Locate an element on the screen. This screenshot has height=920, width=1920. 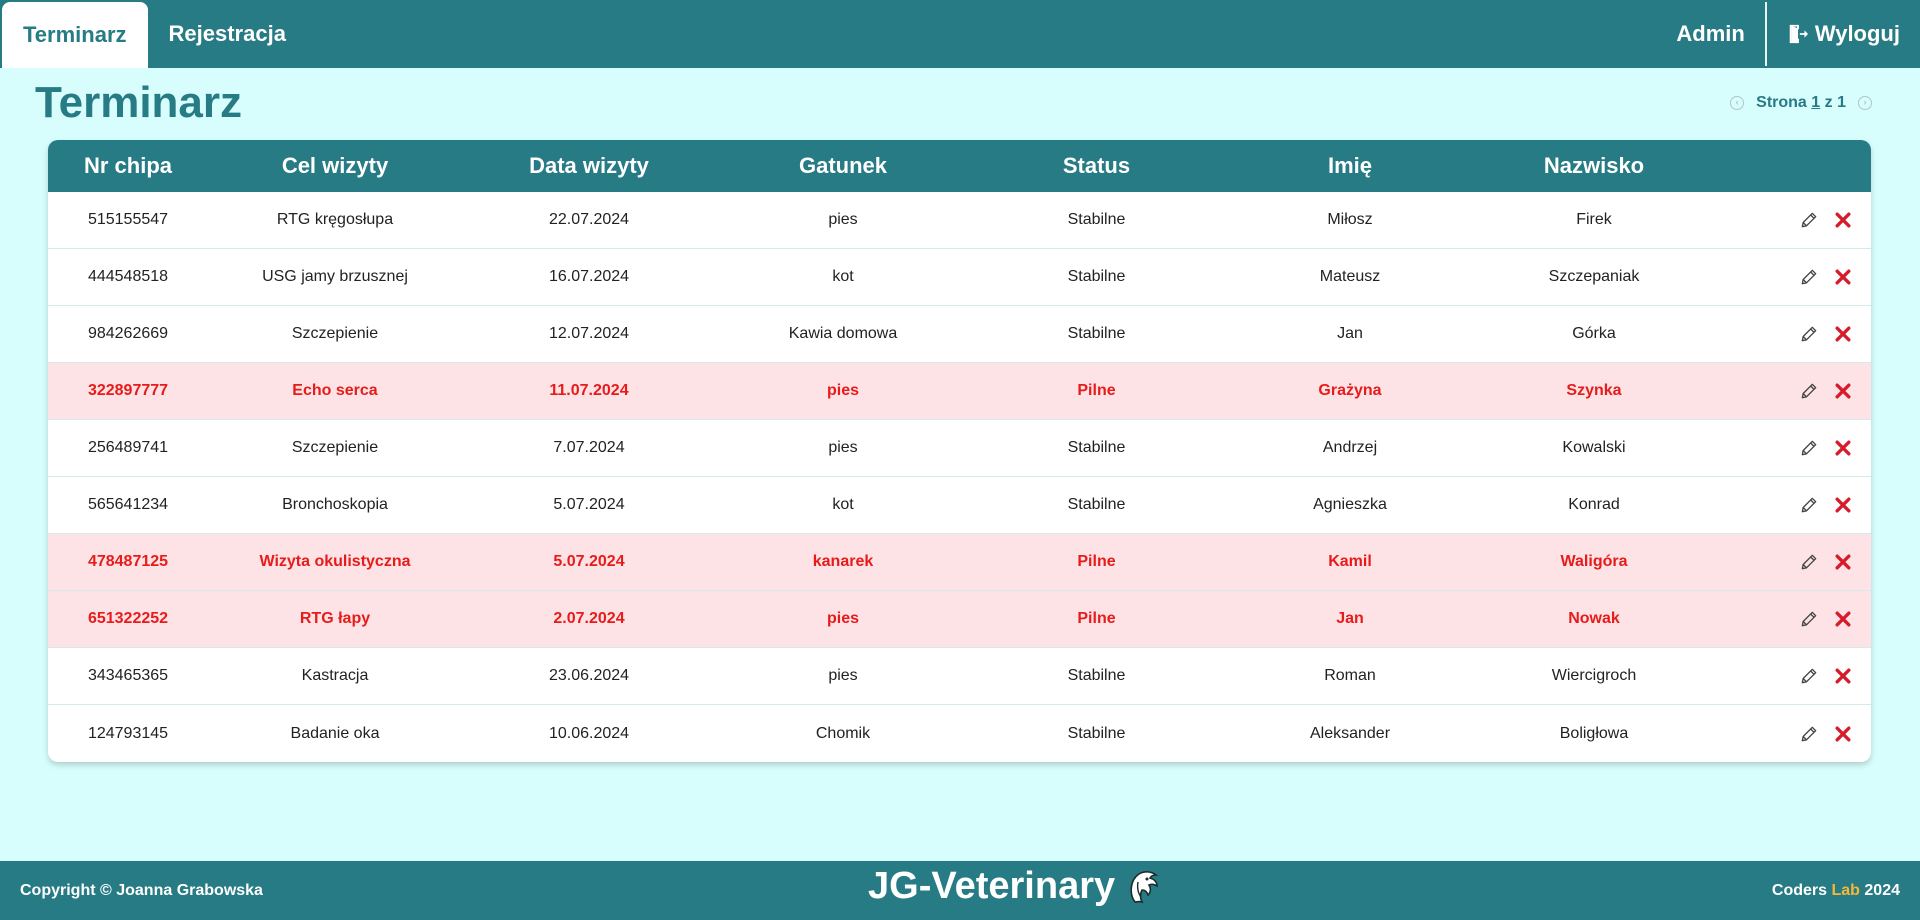
cell-chip: 515155547 is located at coordinates (128, 219).